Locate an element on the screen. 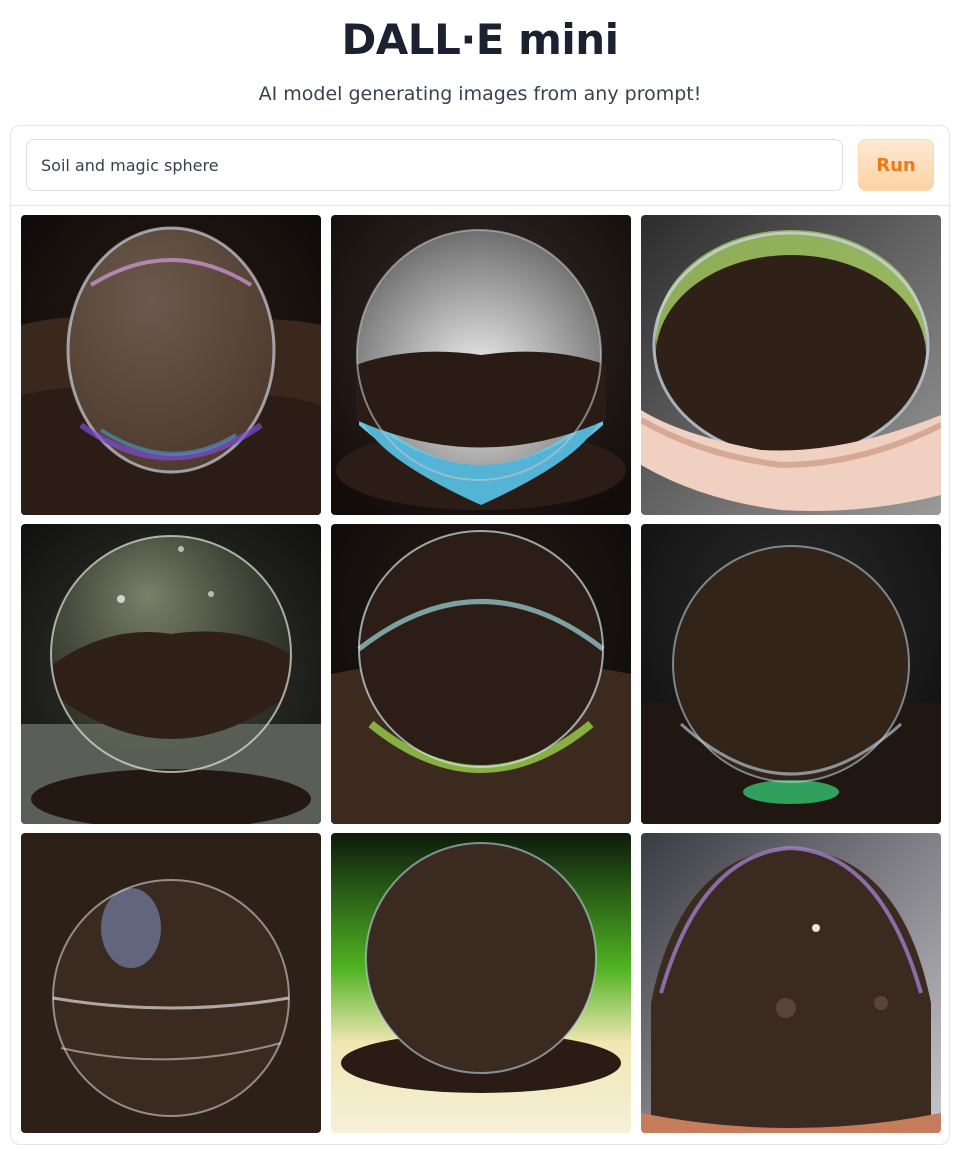 The width and height of the screenshot is (960, 1155). prompt-input is located at coordinates (434, 165).